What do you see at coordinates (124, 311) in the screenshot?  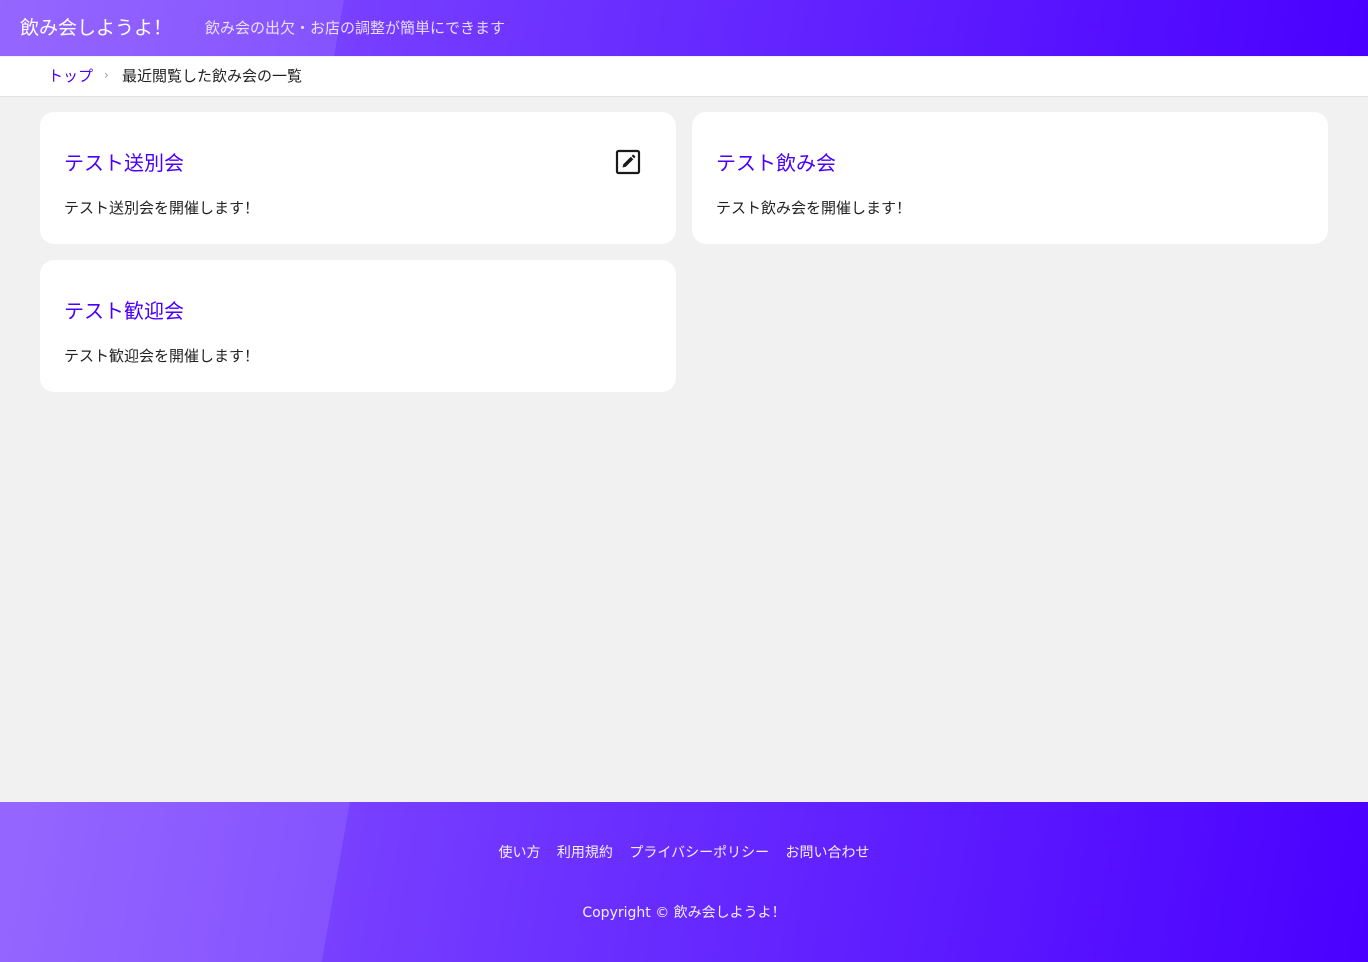 I see `event-card-title: テスト歓迎会` at bounding box center [124, 311].